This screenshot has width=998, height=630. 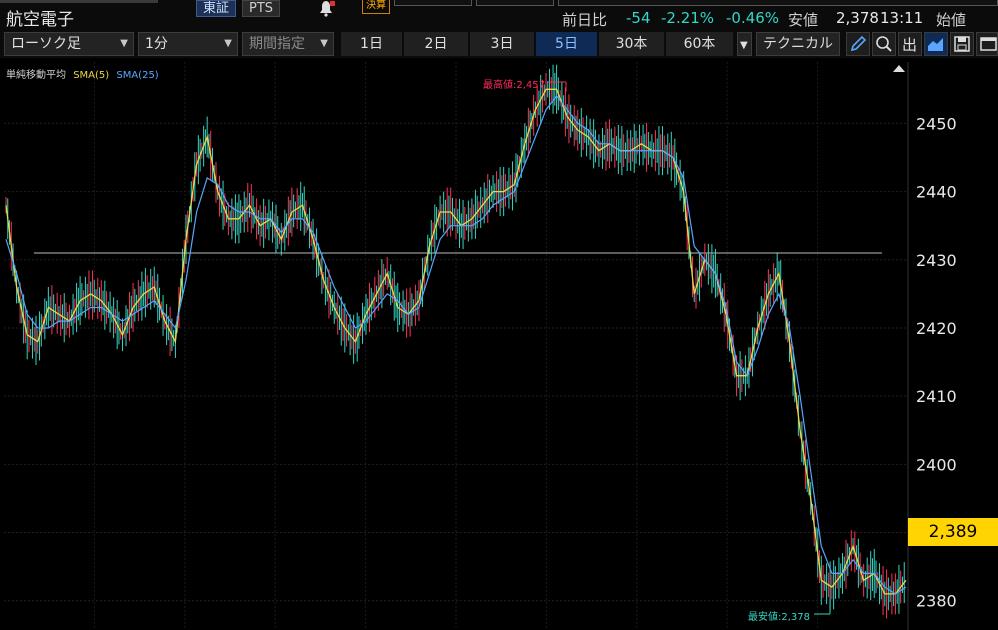 What do you see at coordinates (188, 44) in the screenshot?
I see `interval-select: 1分 ▼` at bounding box center [188, 44].